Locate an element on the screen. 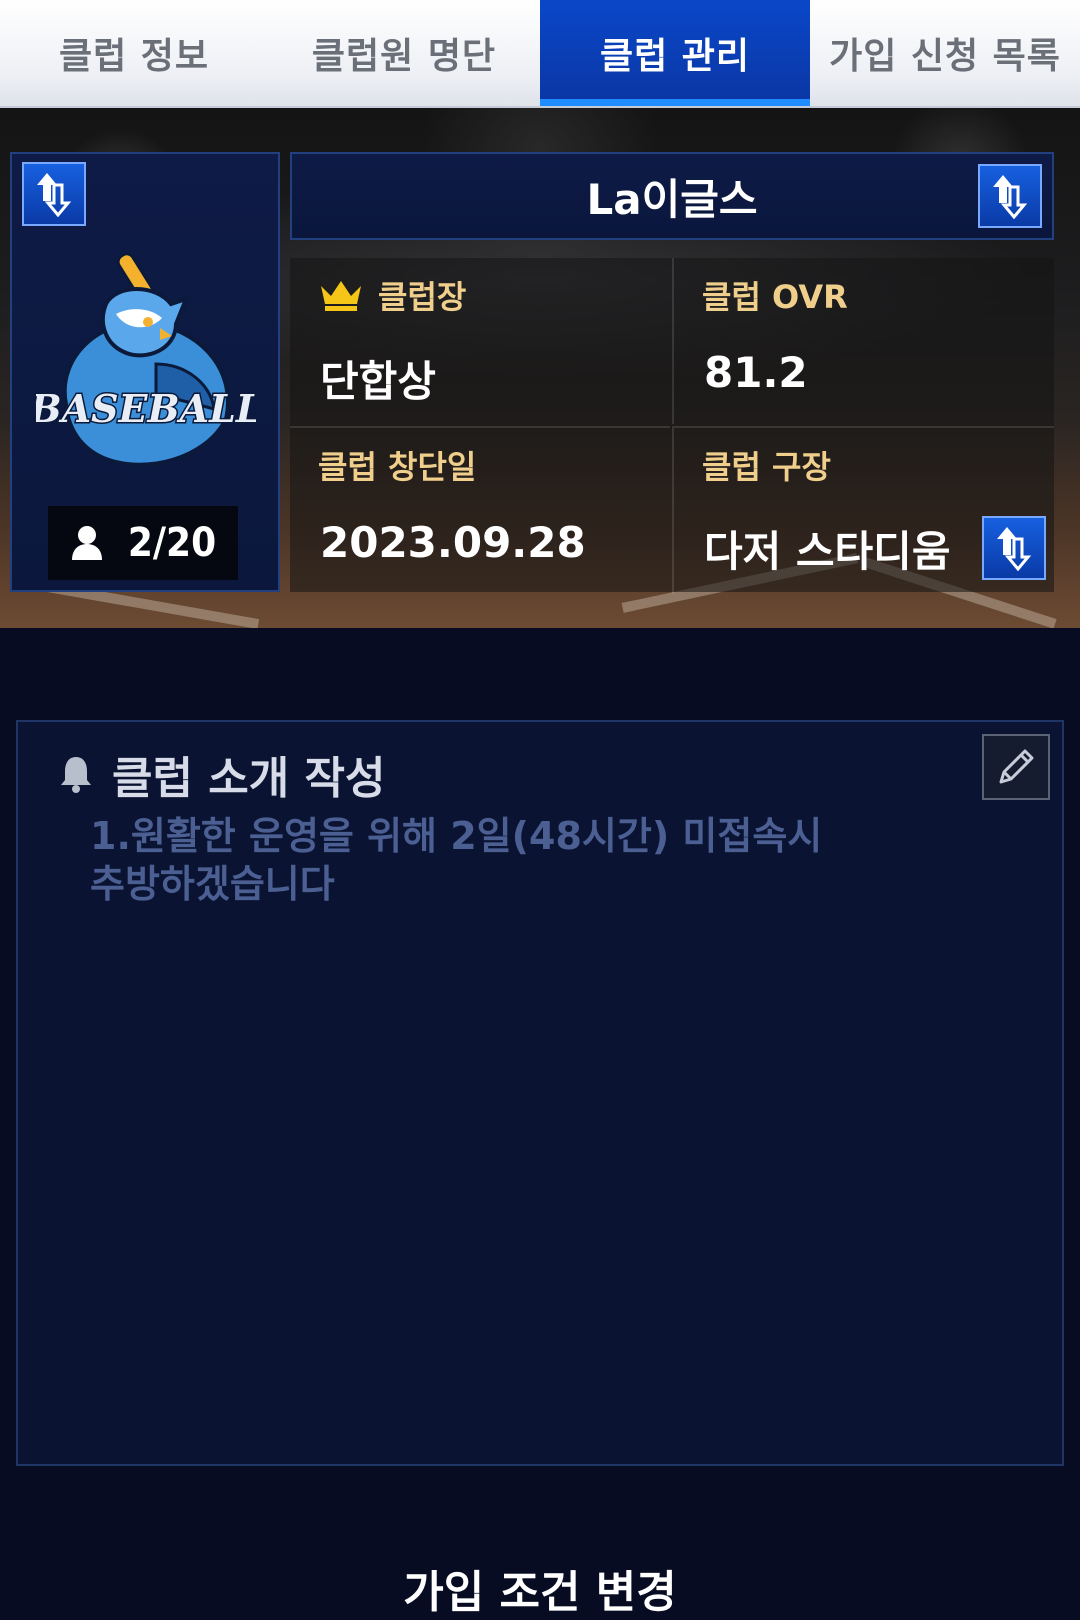  tab-label: 클럽 정보 is located at coordinates (133, 56).